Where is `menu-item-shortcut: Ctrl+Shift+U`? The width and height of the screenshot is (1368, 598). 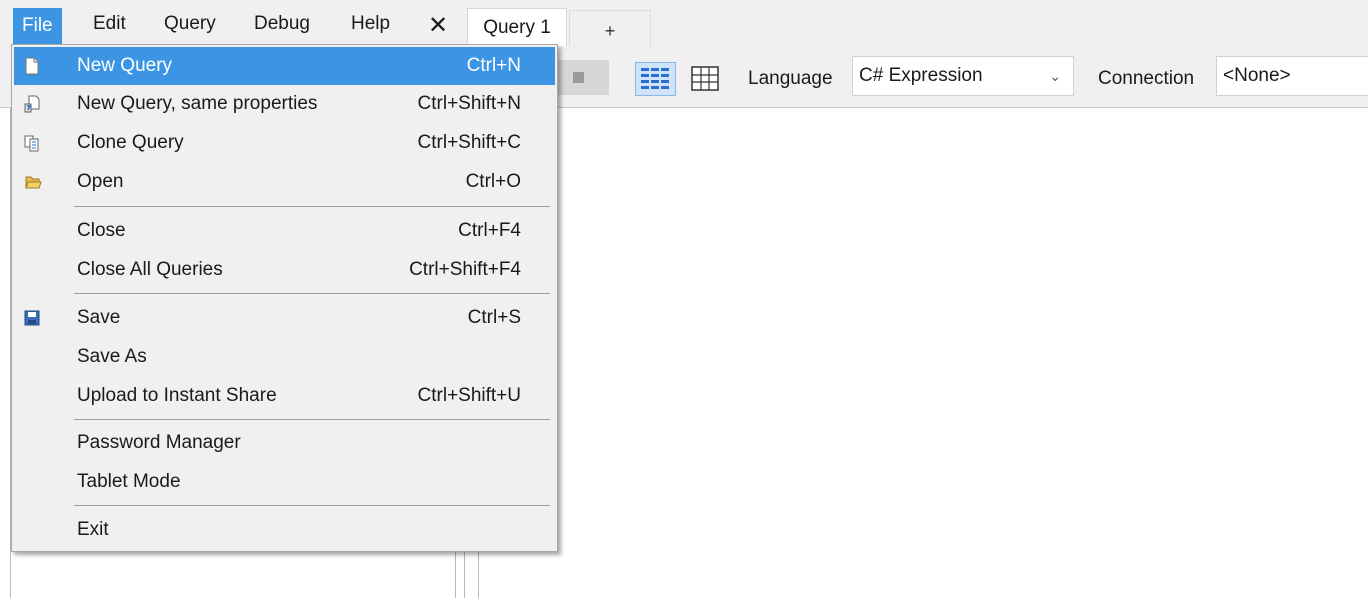
menu-item-shortcut: Ctrl+Shift+U is located at coordinates (469, 395).